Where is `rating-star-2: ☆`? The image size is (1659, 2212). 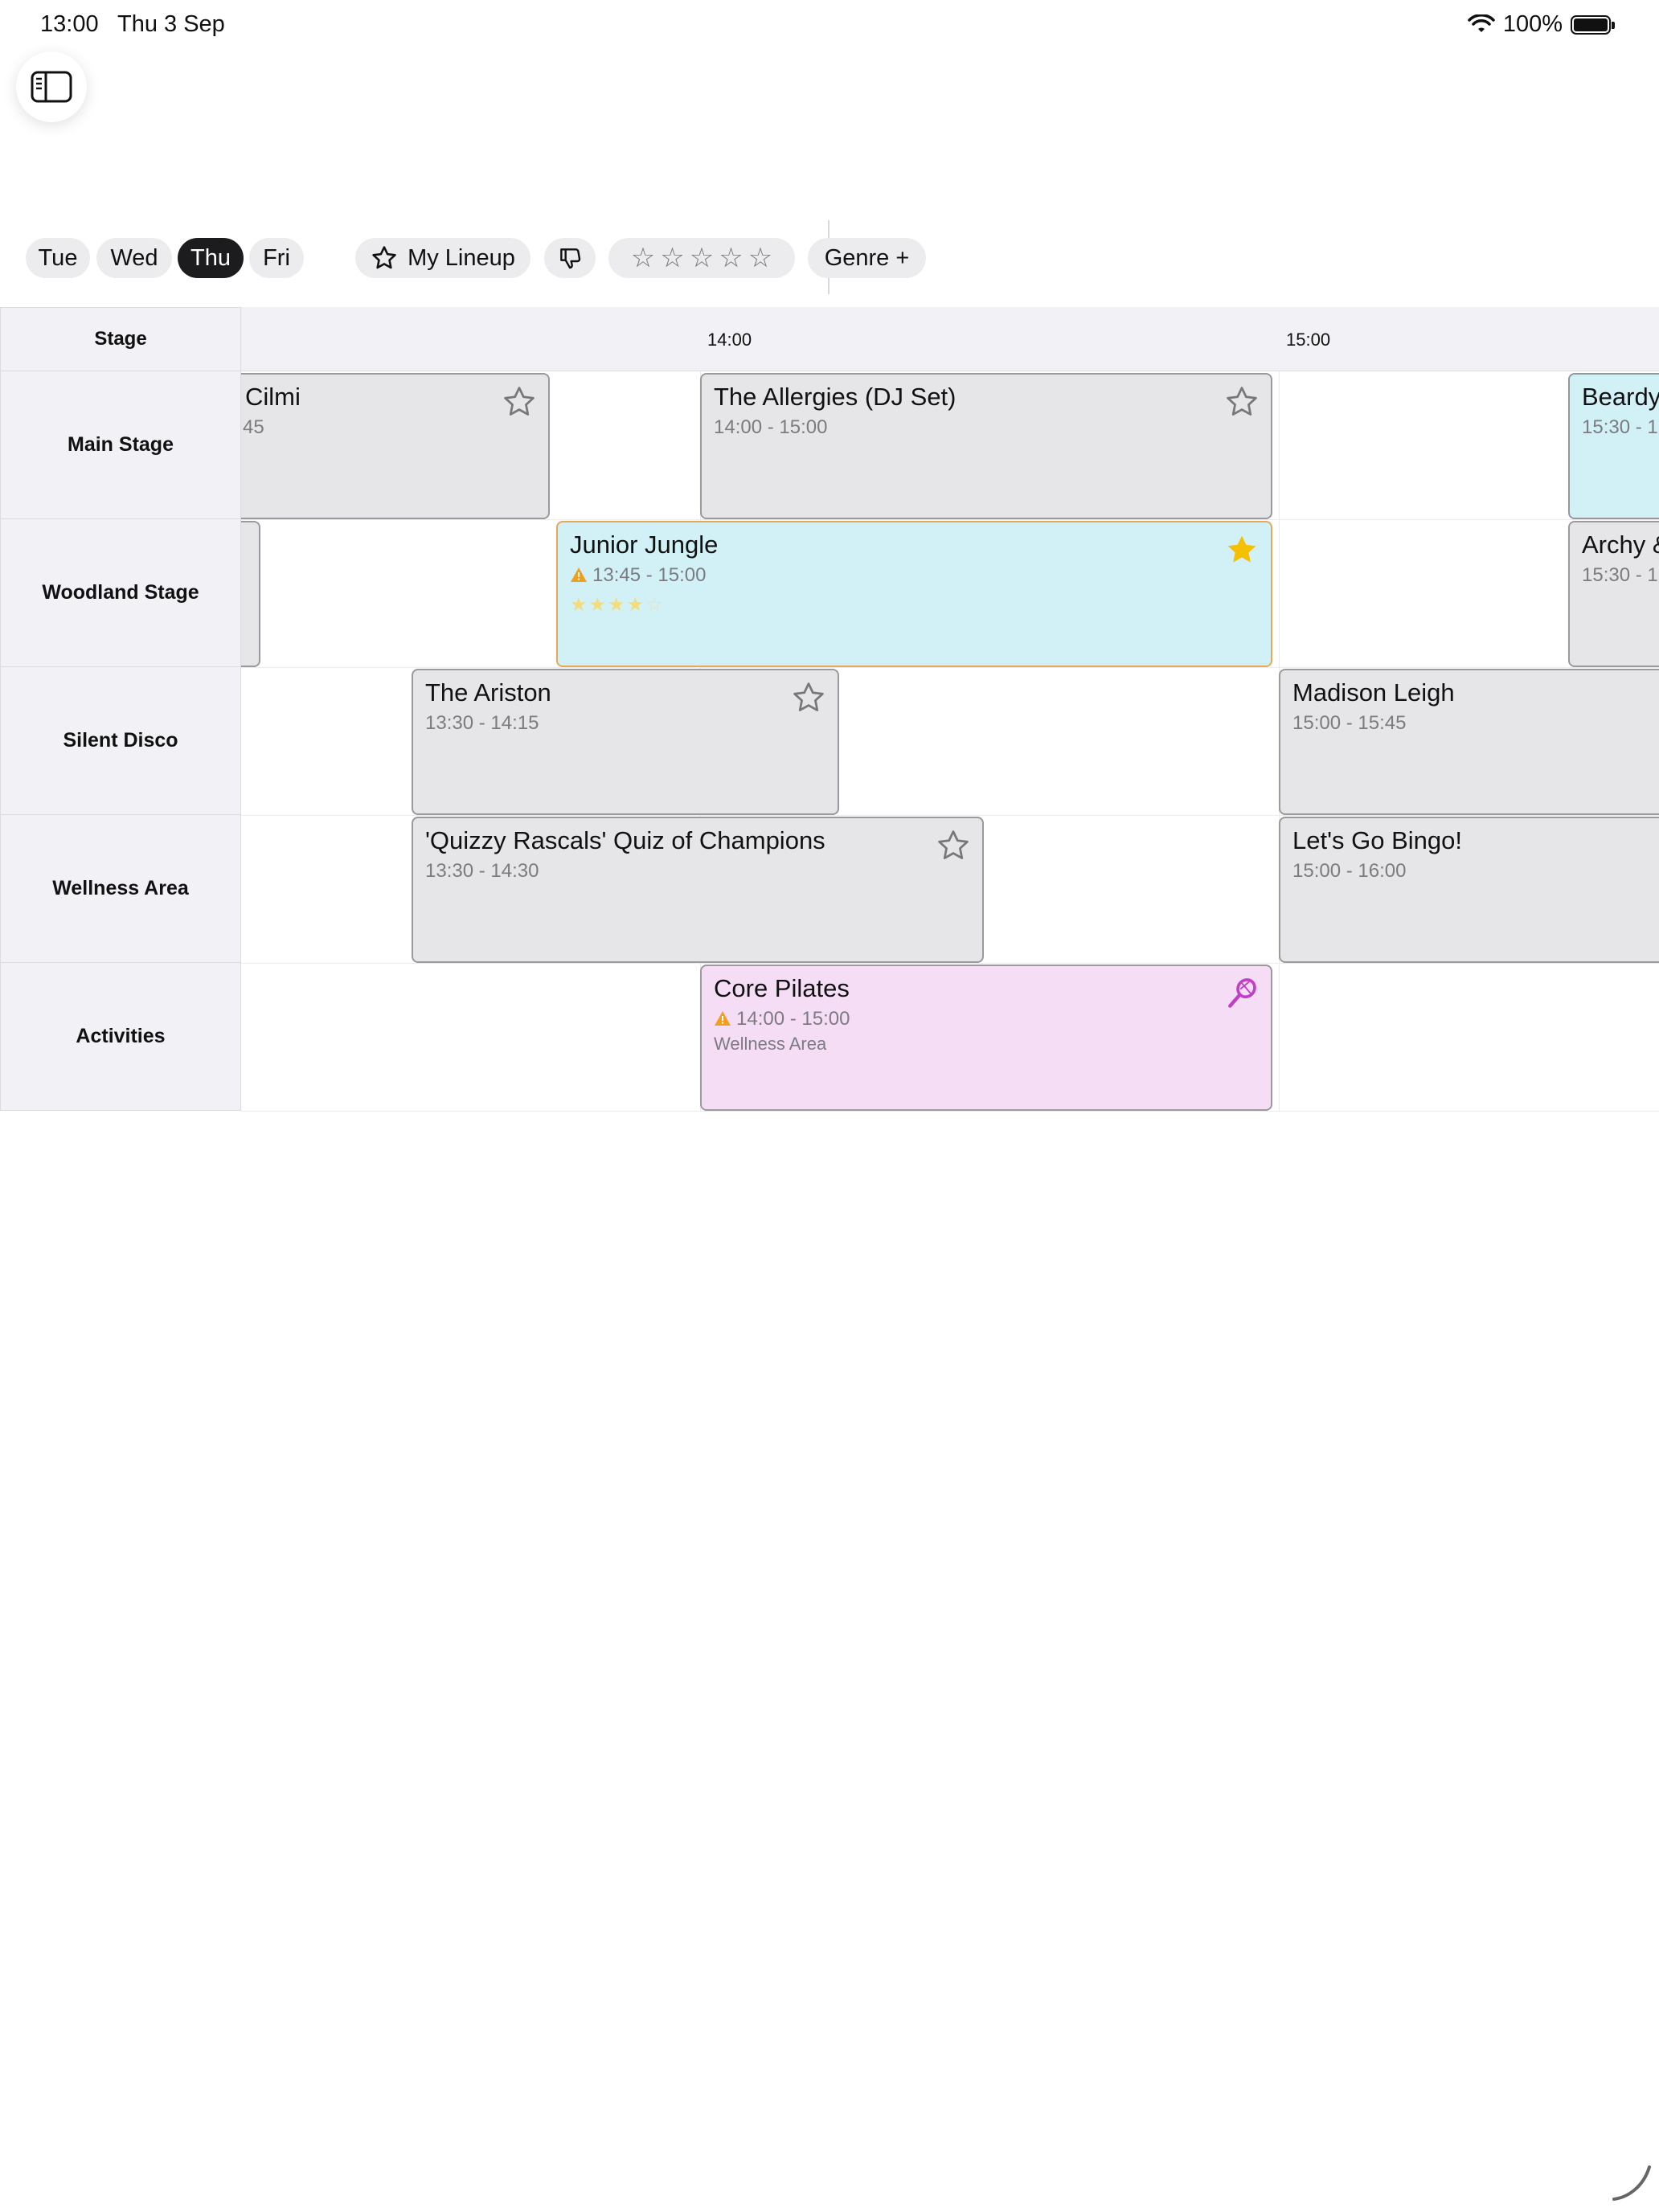 rating-star-2: ☆ is located at coordinates (672, 258).